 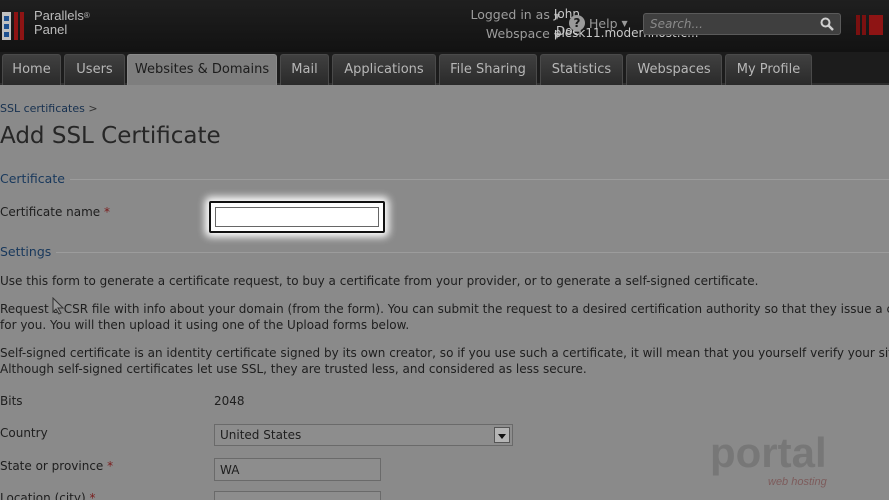 I want to click on country-label: Country, so click(x=24, y=433).